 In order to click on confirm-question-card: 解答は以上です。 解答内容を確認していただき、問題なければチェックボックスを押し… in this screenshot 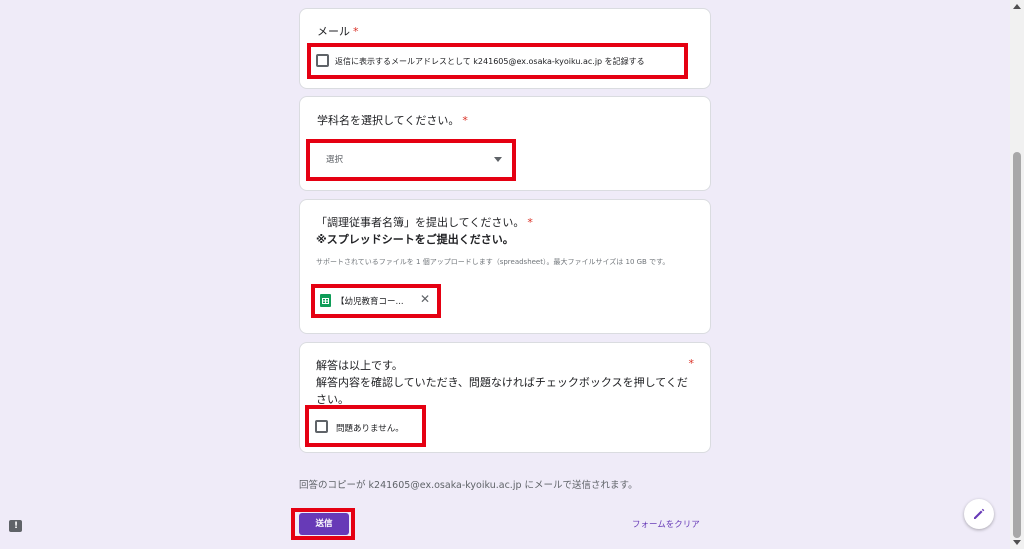, I will do `click(505, 397)`.